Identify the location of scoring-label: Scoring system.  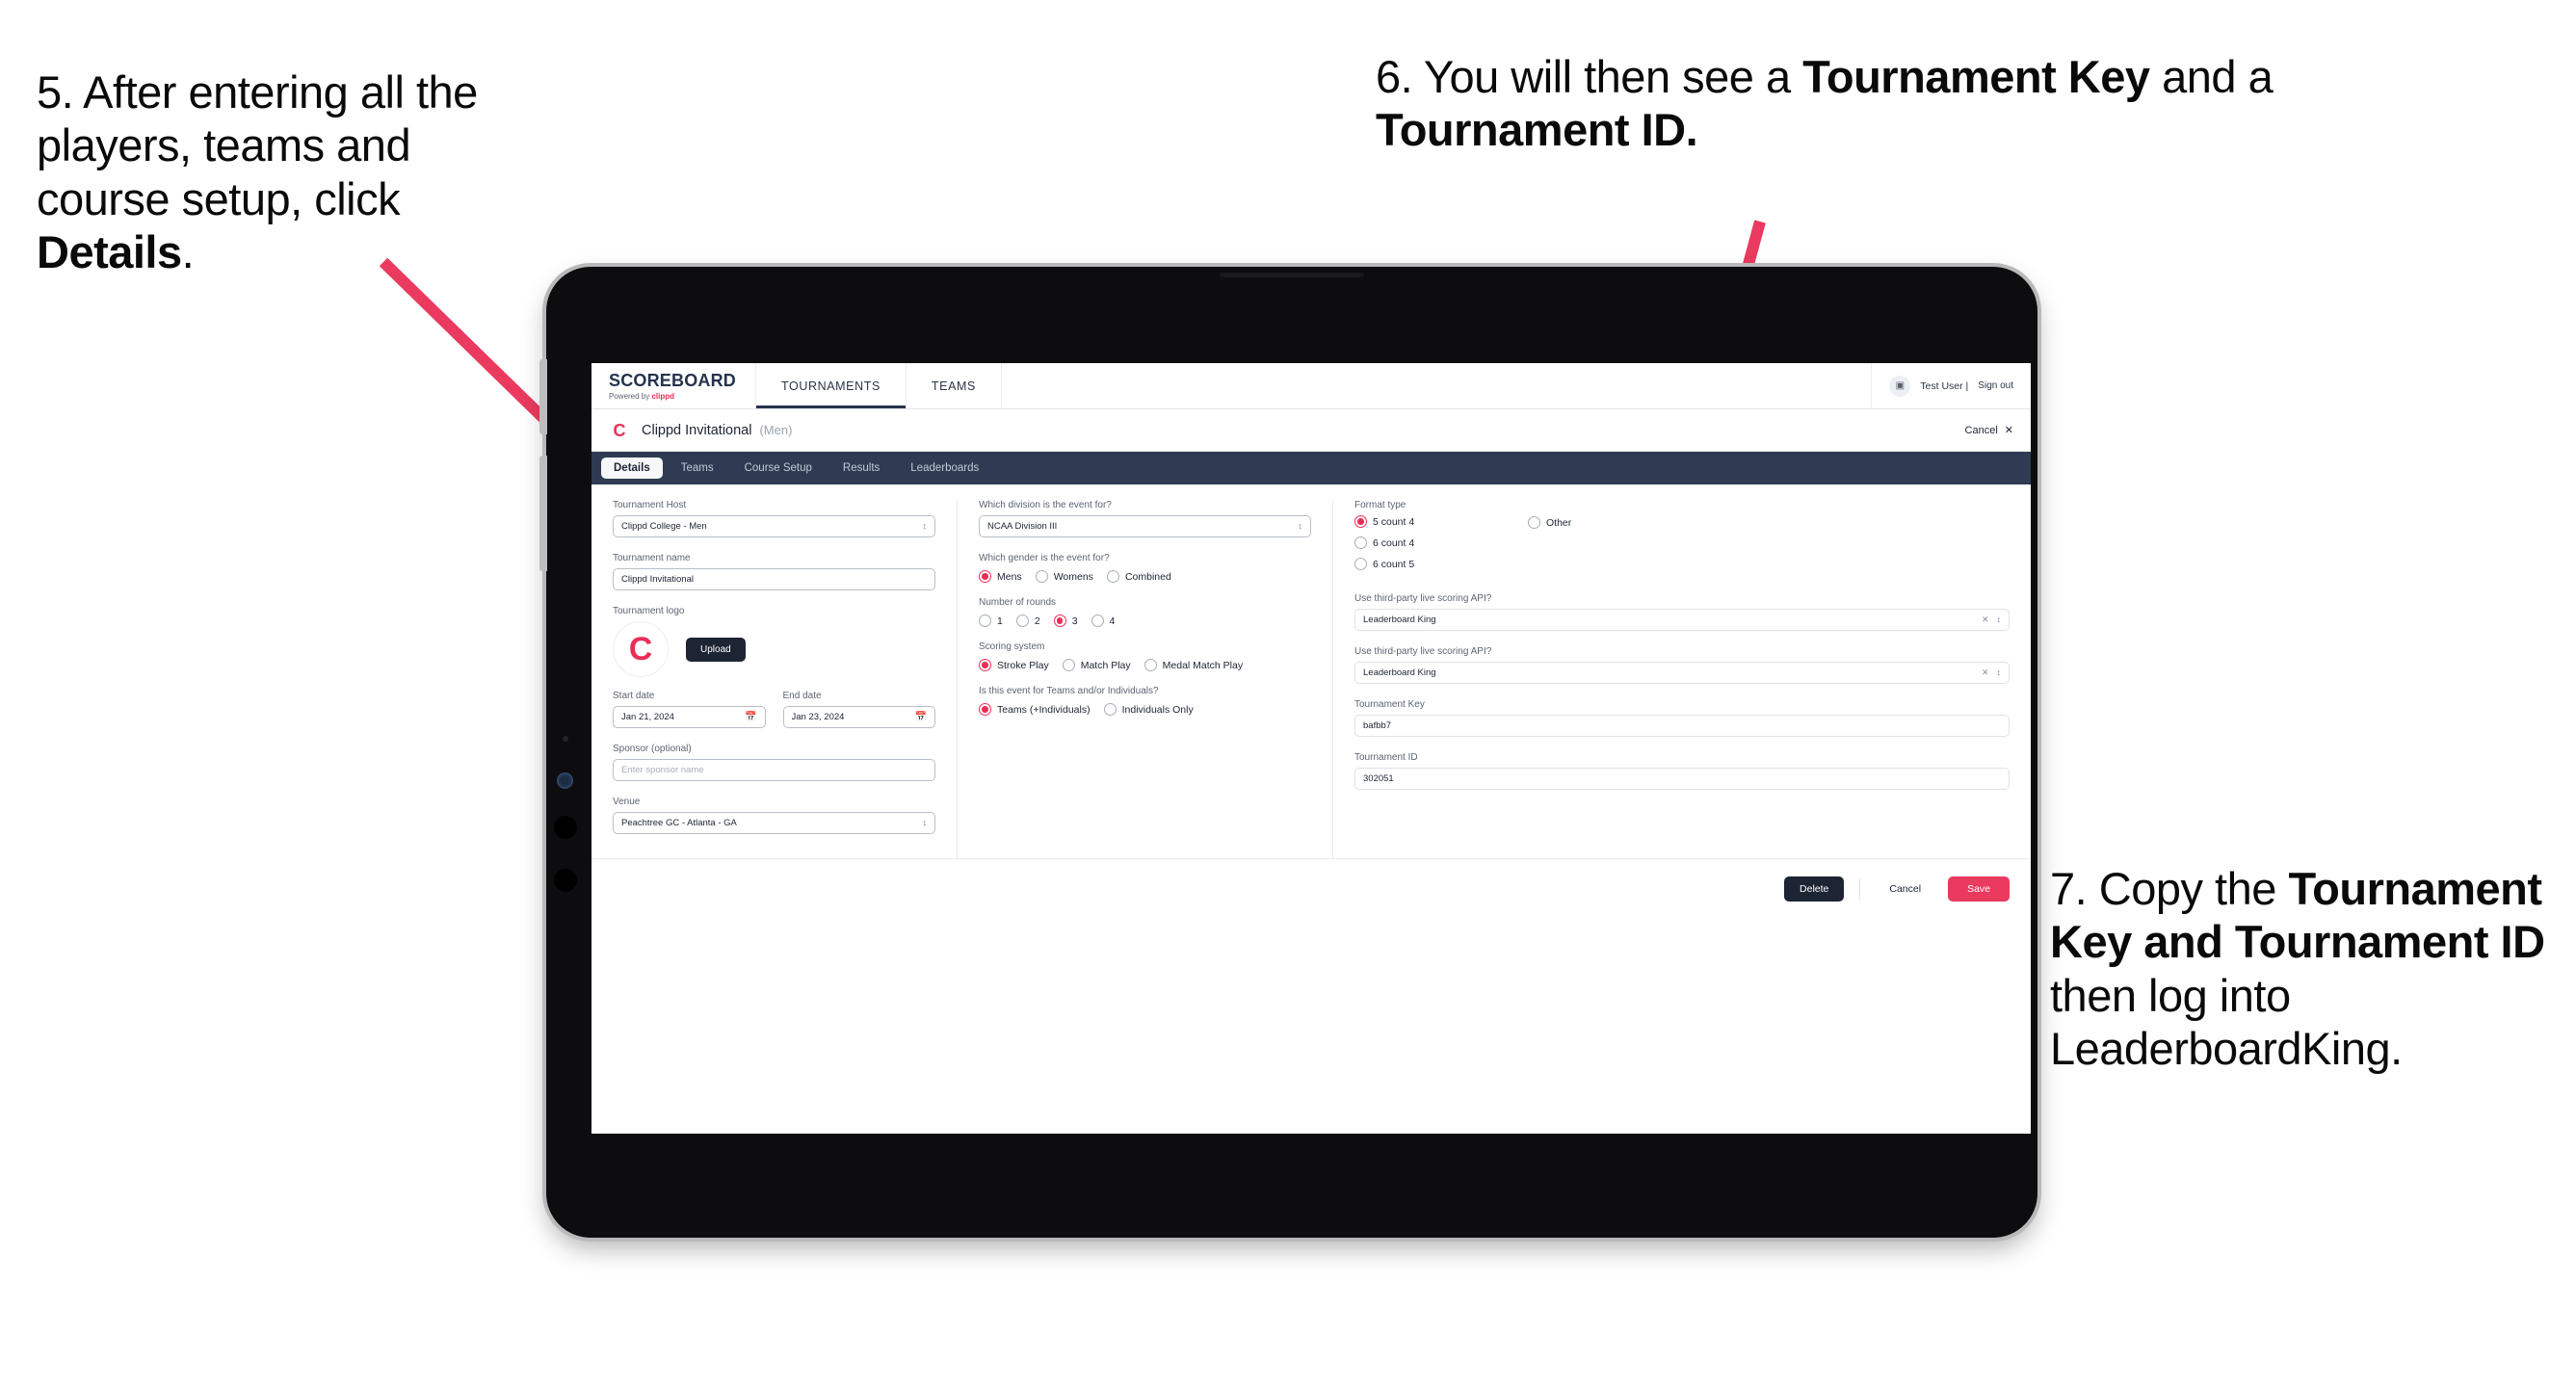
(1012, 646).